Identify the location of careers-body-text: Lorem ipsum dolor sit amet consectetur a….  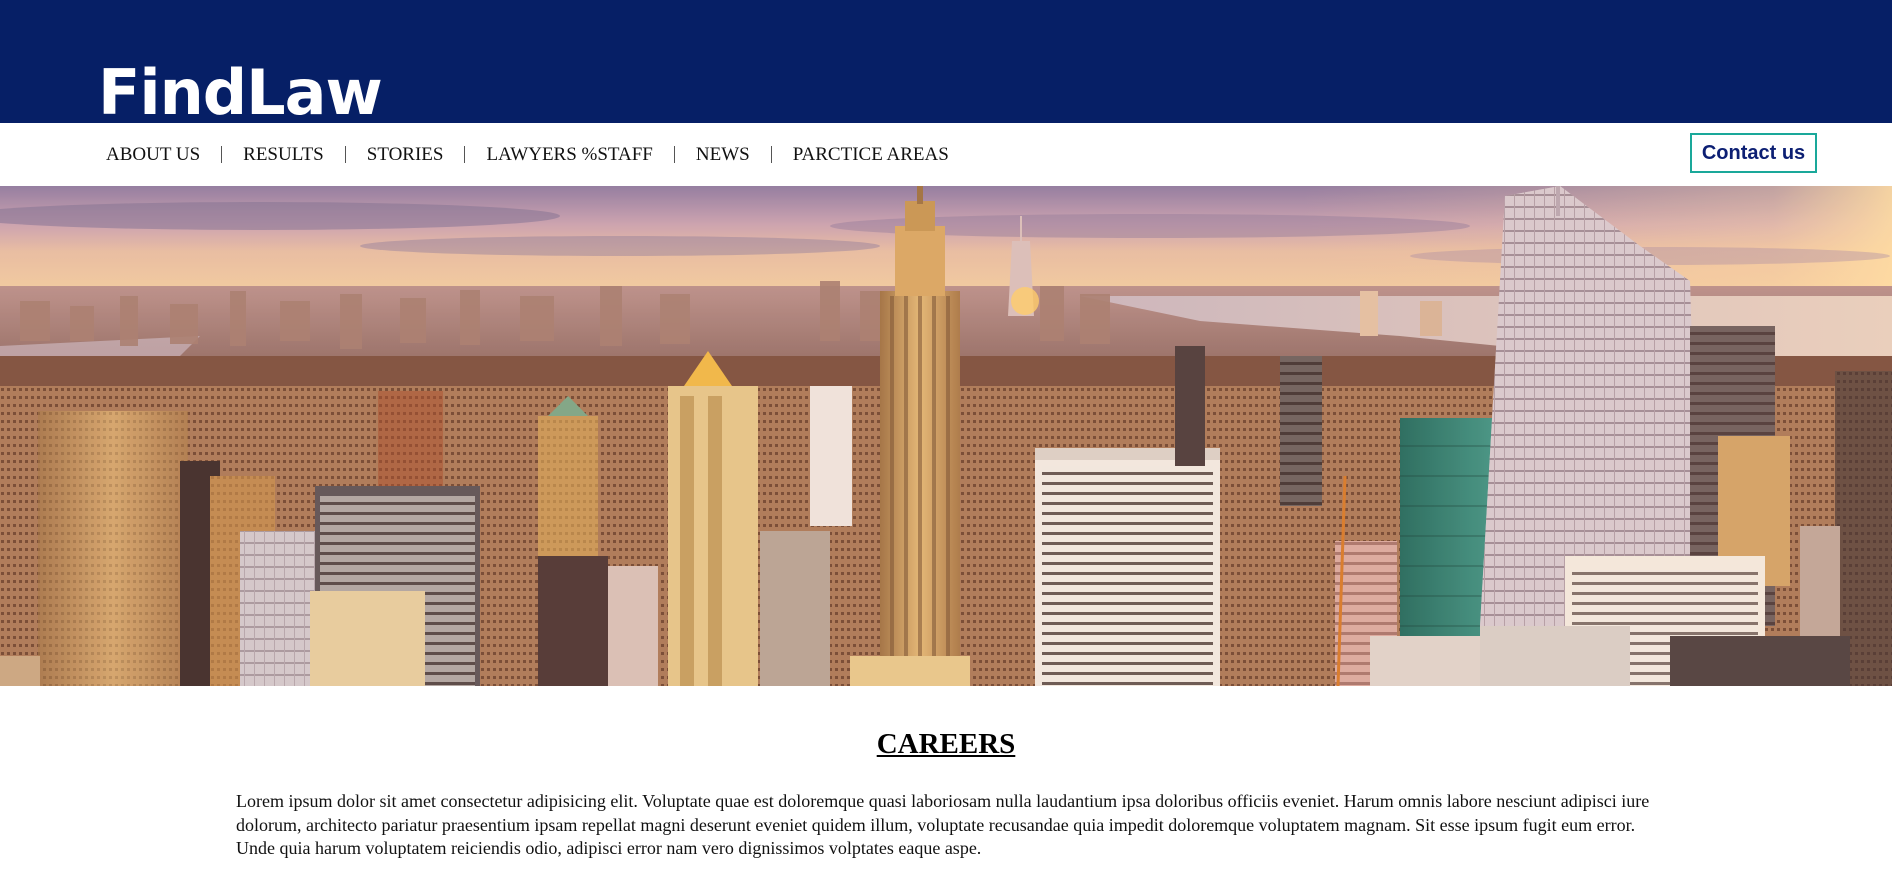
(943, 824).